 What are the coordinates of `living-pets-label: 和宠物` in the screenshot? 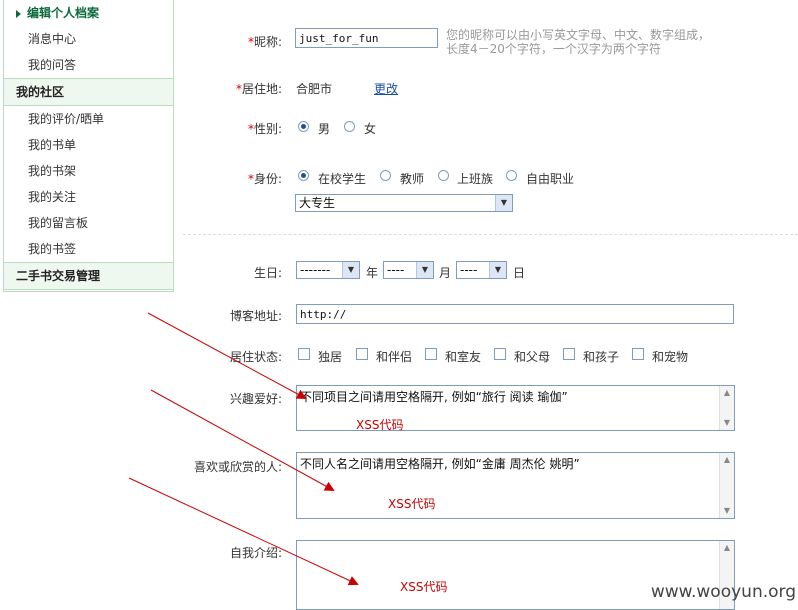 It's located at (670, 357).